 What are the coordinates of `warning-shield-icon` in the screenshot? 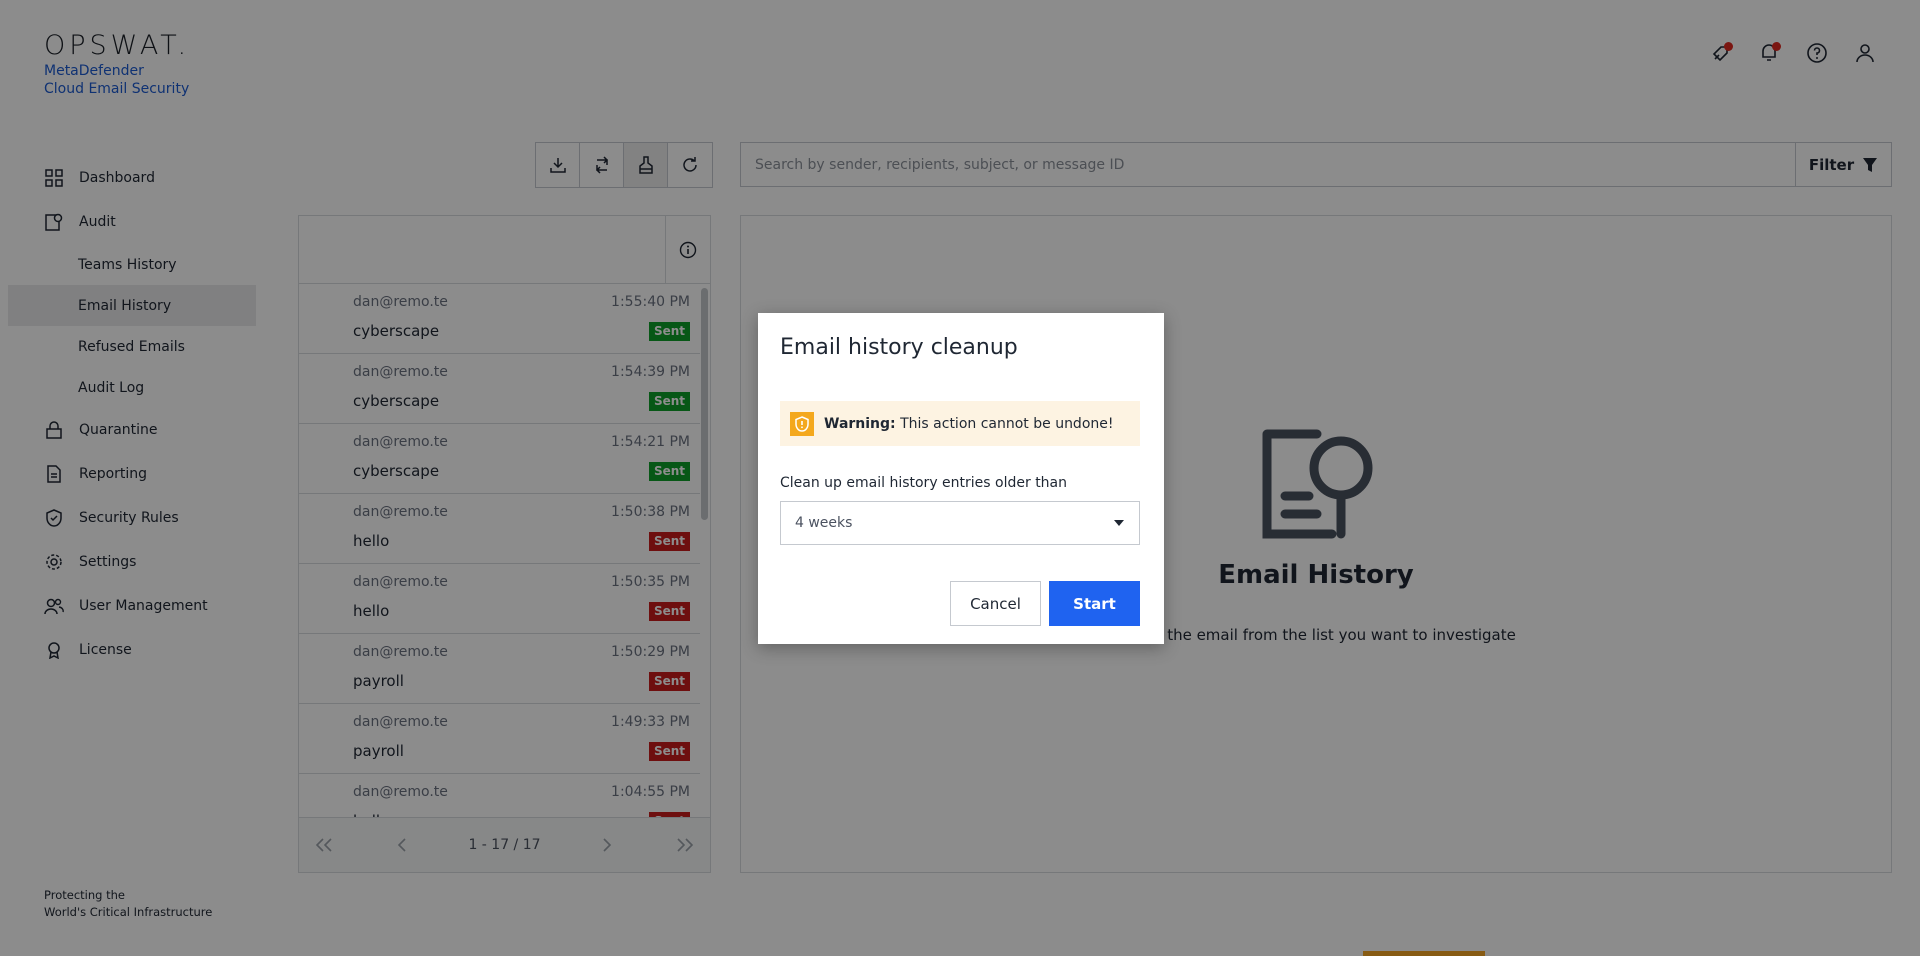 It's located at (802, 423).